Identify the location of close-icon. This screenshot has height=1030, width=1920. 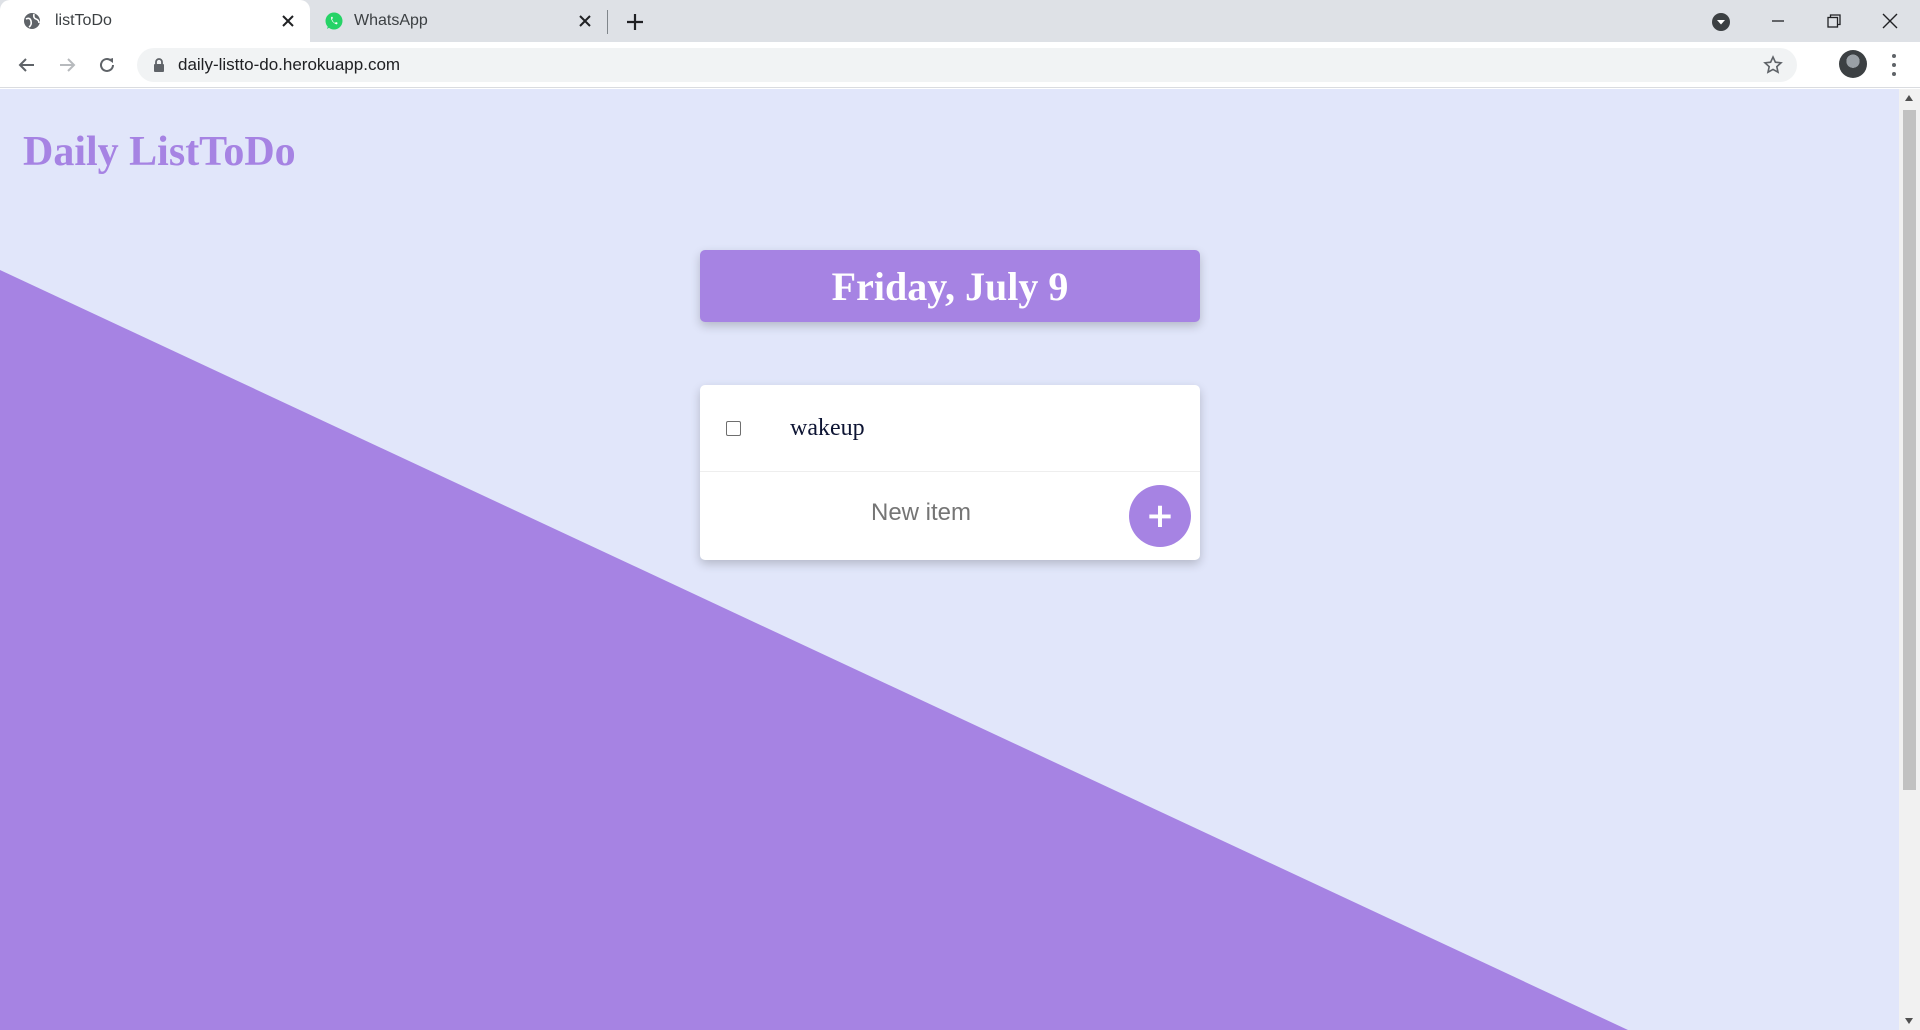
(1890, 21).